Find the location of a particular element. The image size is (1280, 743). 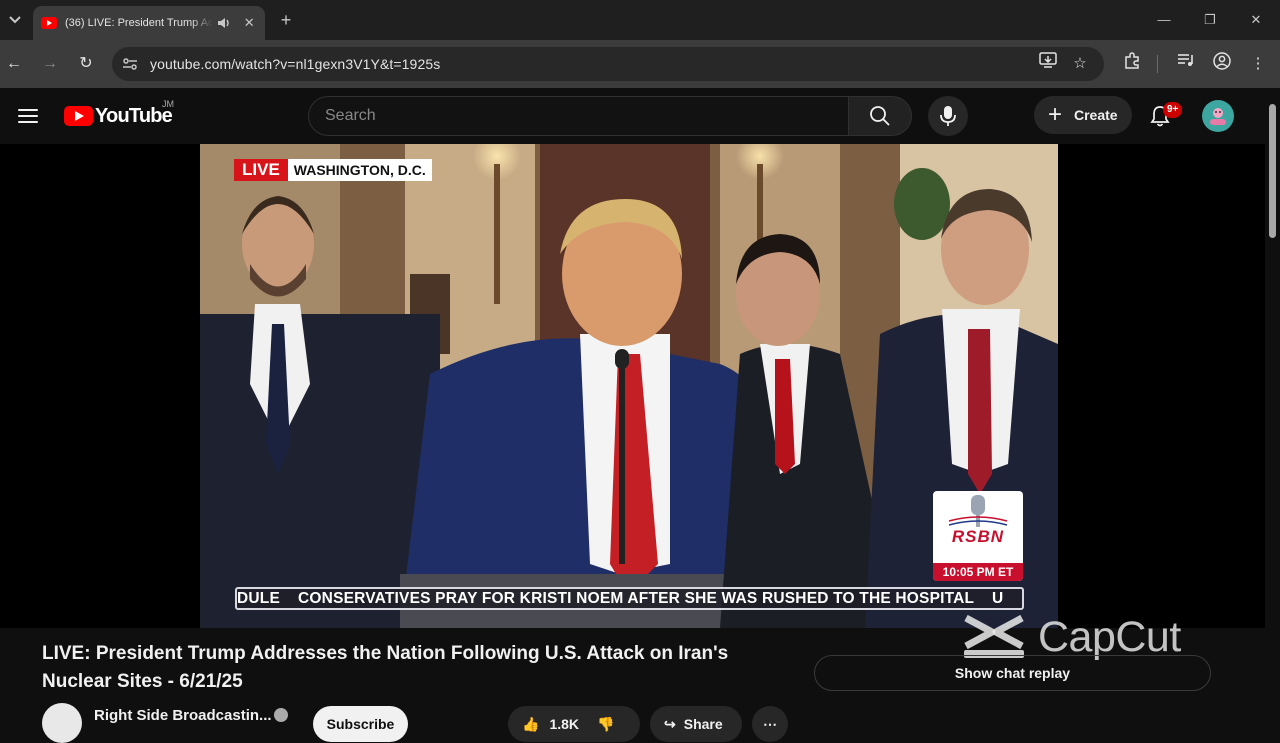

plus-icon: + is located at coordinates (1054, 114).